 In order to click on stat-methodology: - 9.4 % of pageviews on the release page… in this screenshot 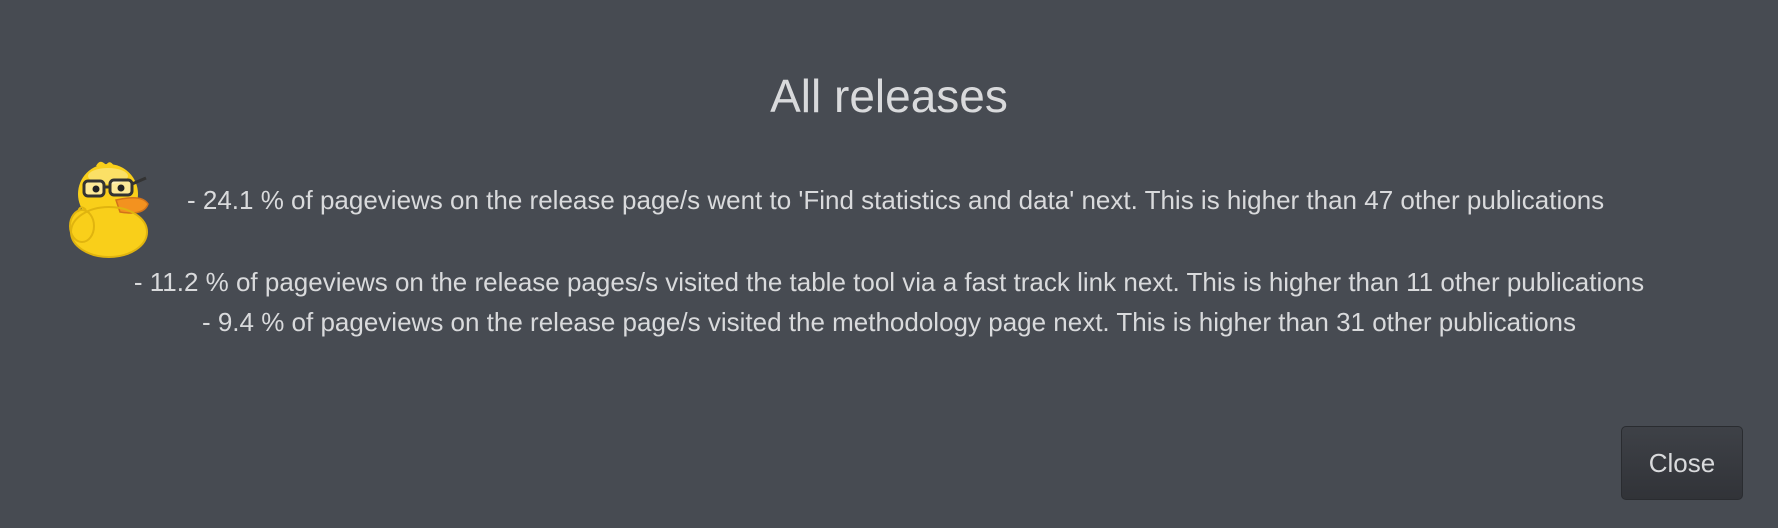, I will do `click(889, 322)`.